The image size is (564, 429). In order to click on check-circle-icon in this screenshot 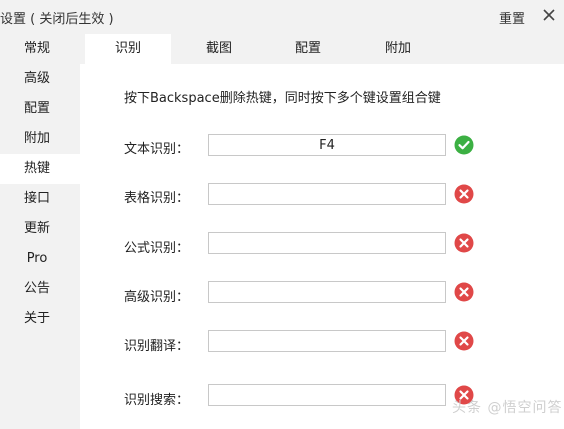, I will do `click(464, 145)`.